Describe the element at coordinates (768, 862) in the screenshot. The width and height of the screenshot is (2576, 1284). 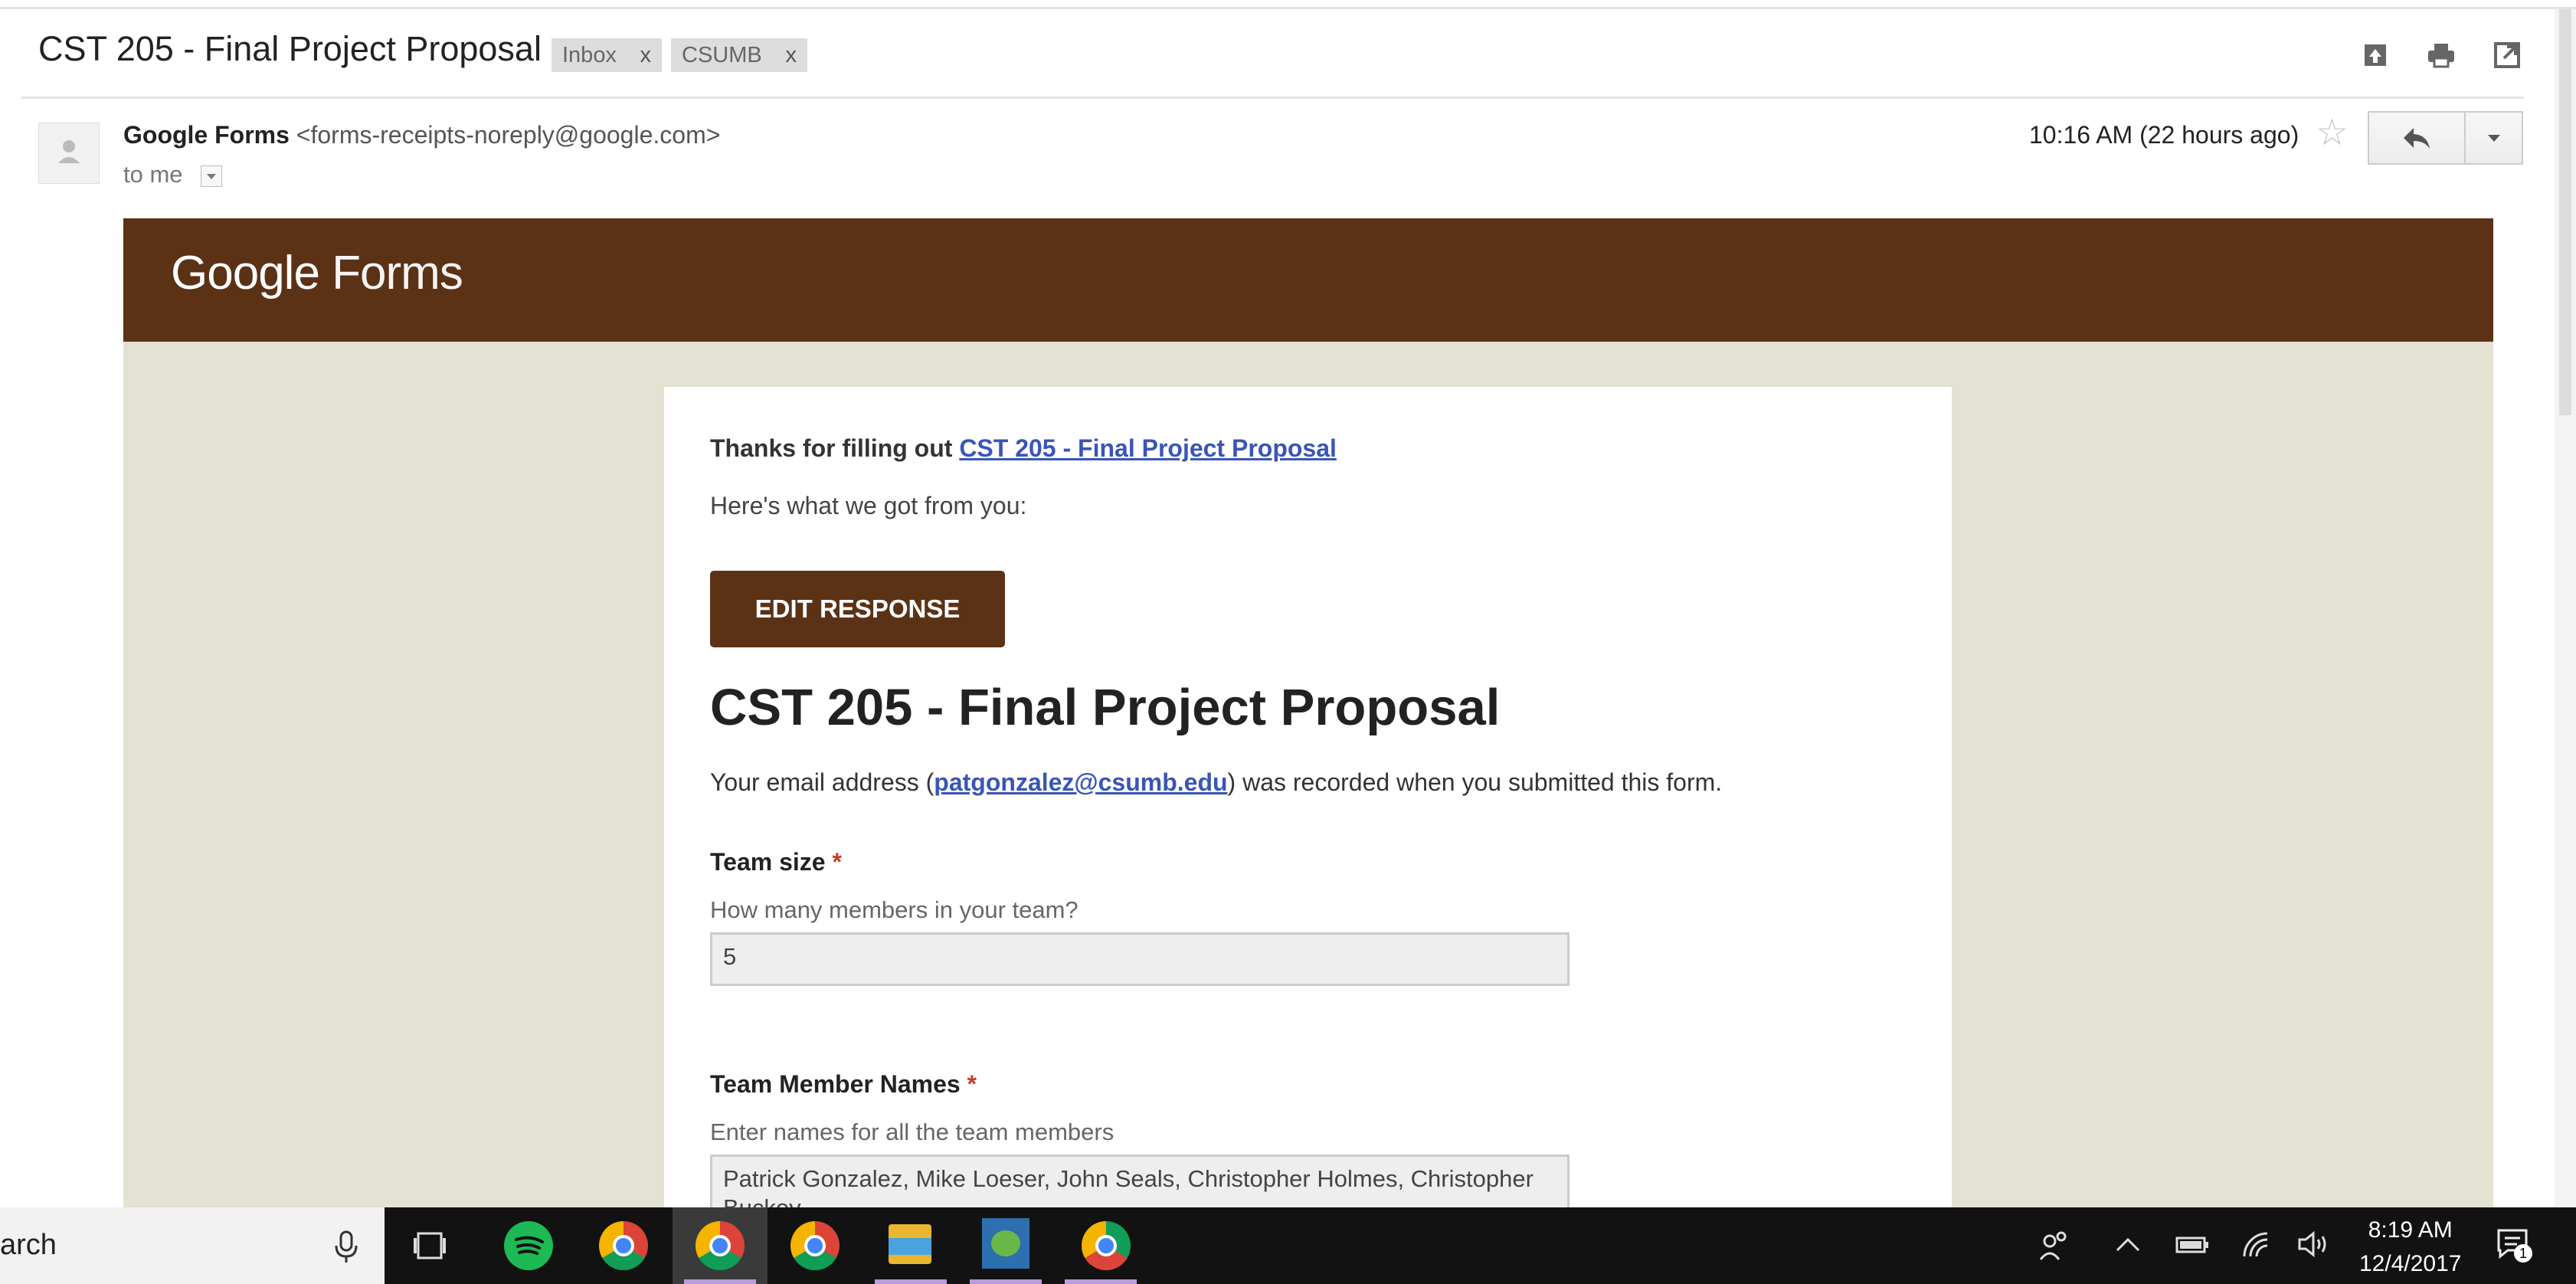
I see `question-title: Team size` at that location.